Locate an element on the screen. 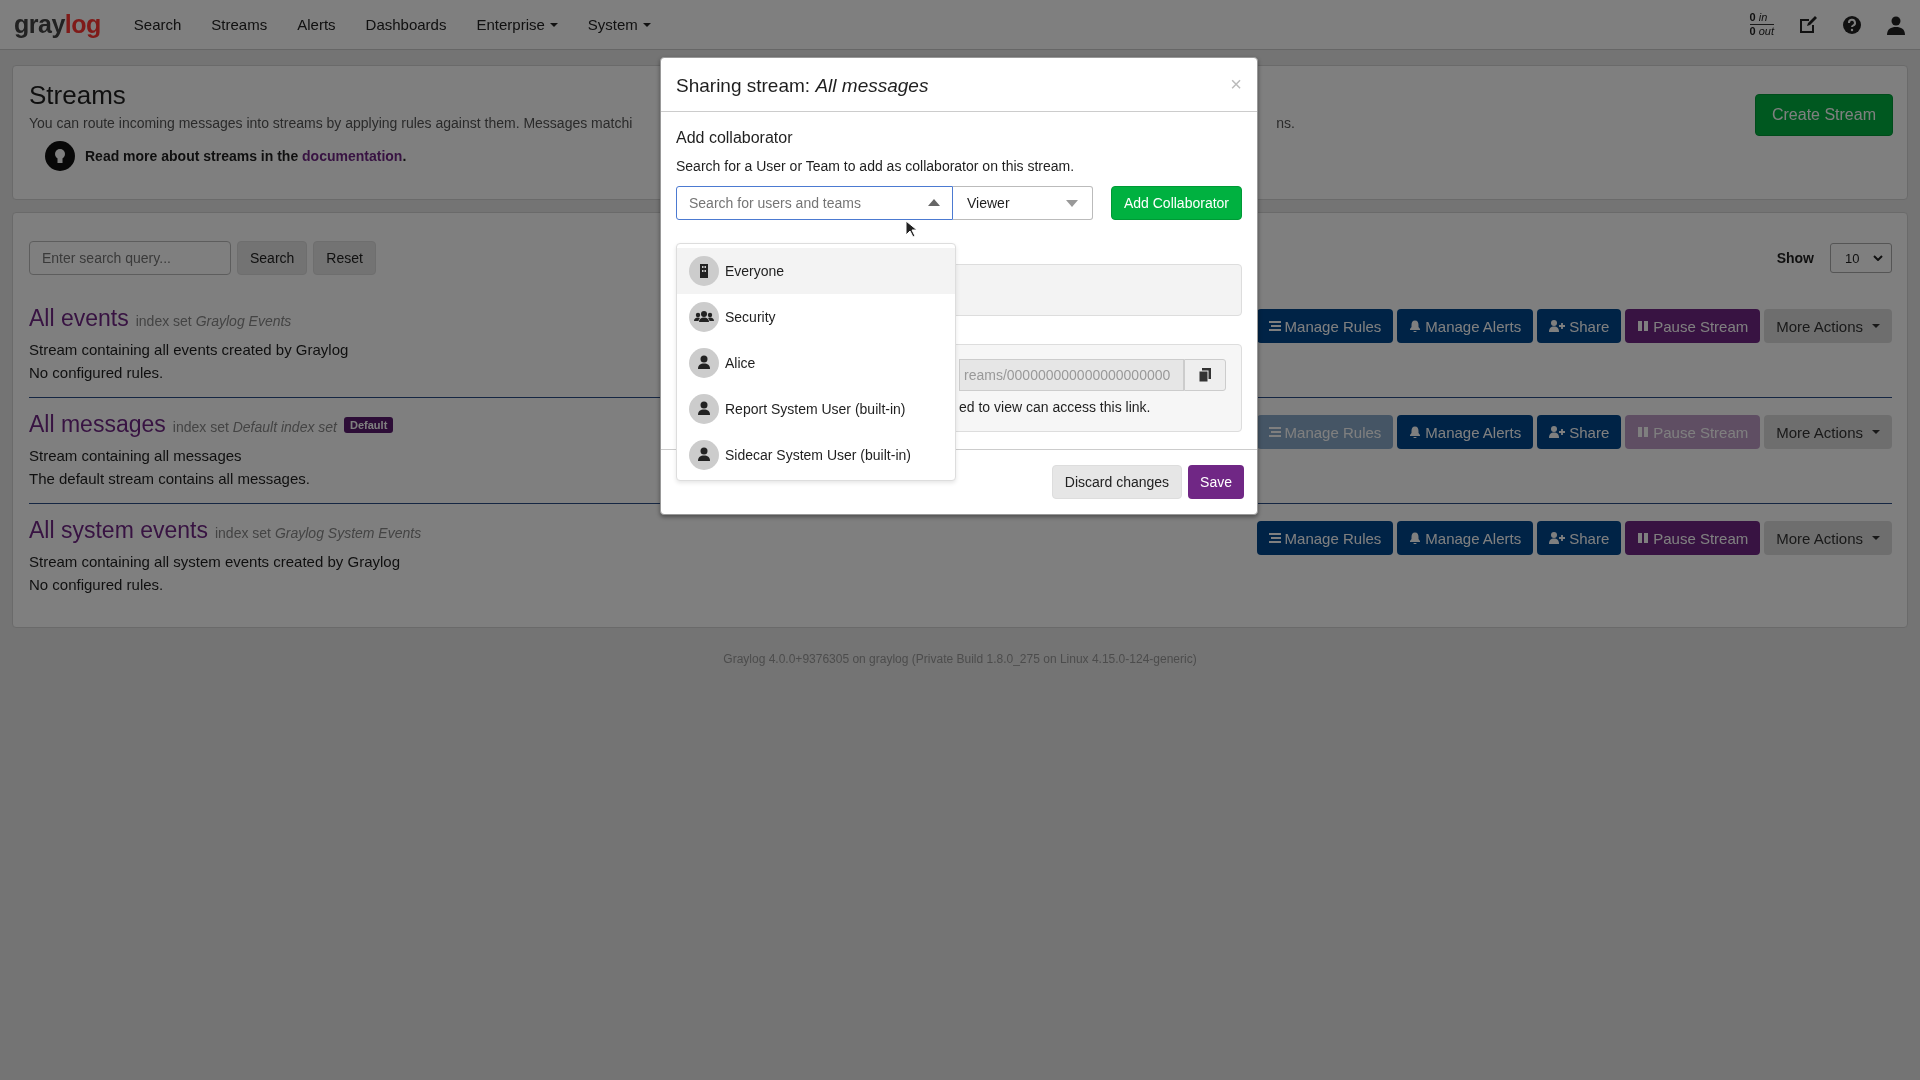 Image resolution: width=1920 pixels, height=1080 pixels. save-button: Save is located at coordinates (1216, 482).